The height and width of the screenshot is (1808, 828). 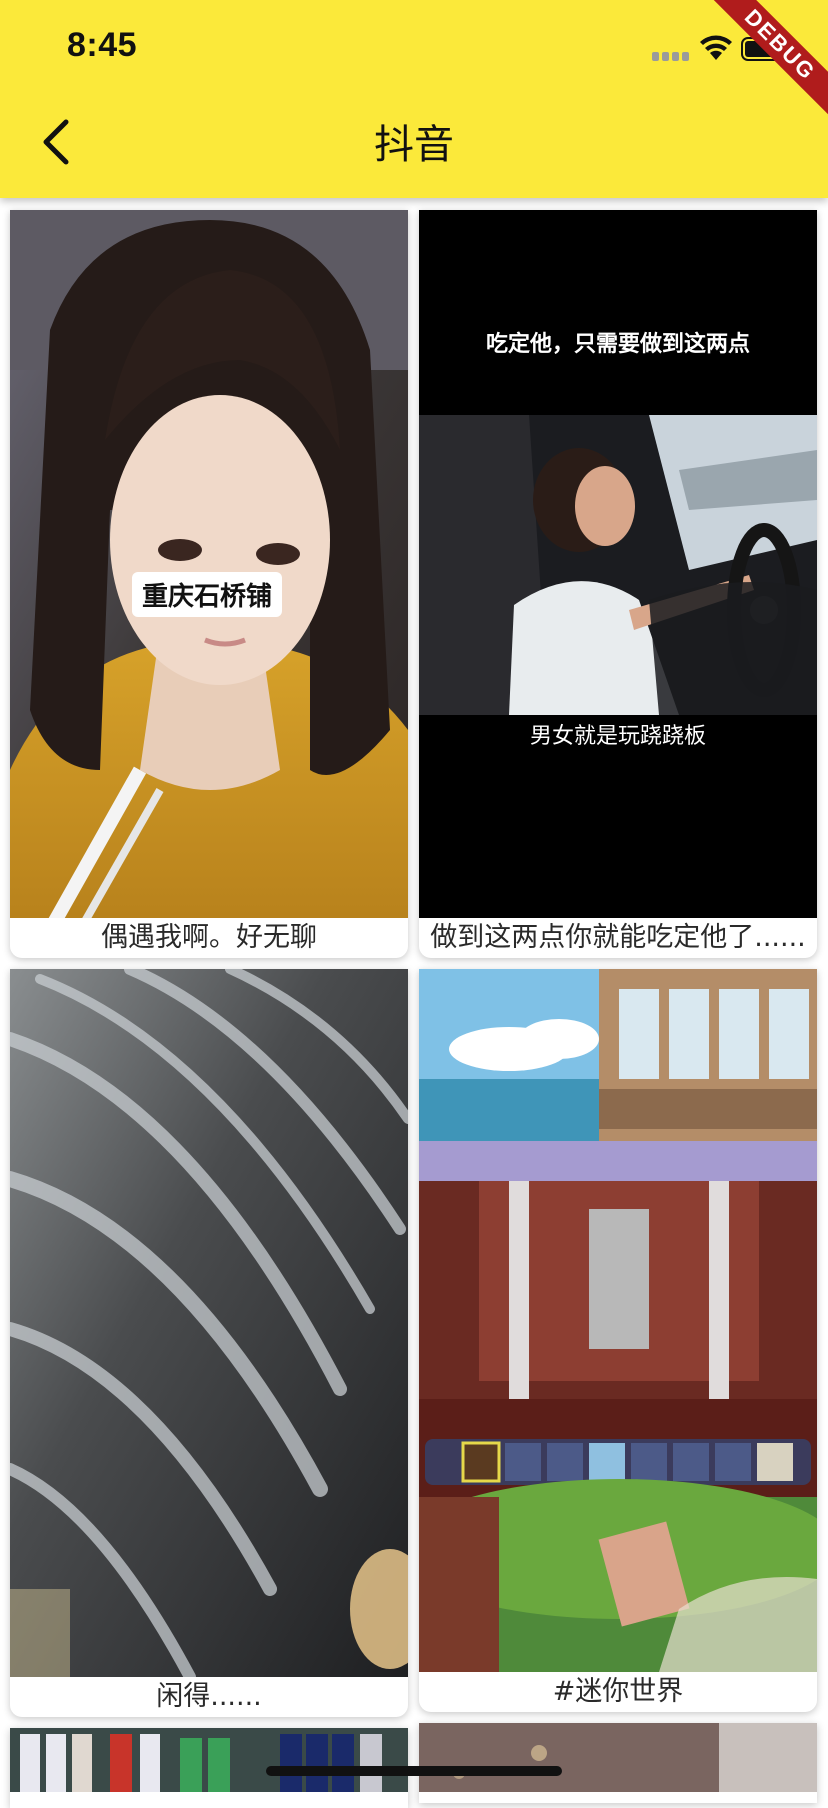 I want to click on video-subtitle: 男女就是玩跷跷板, so click(x=617, y=736).